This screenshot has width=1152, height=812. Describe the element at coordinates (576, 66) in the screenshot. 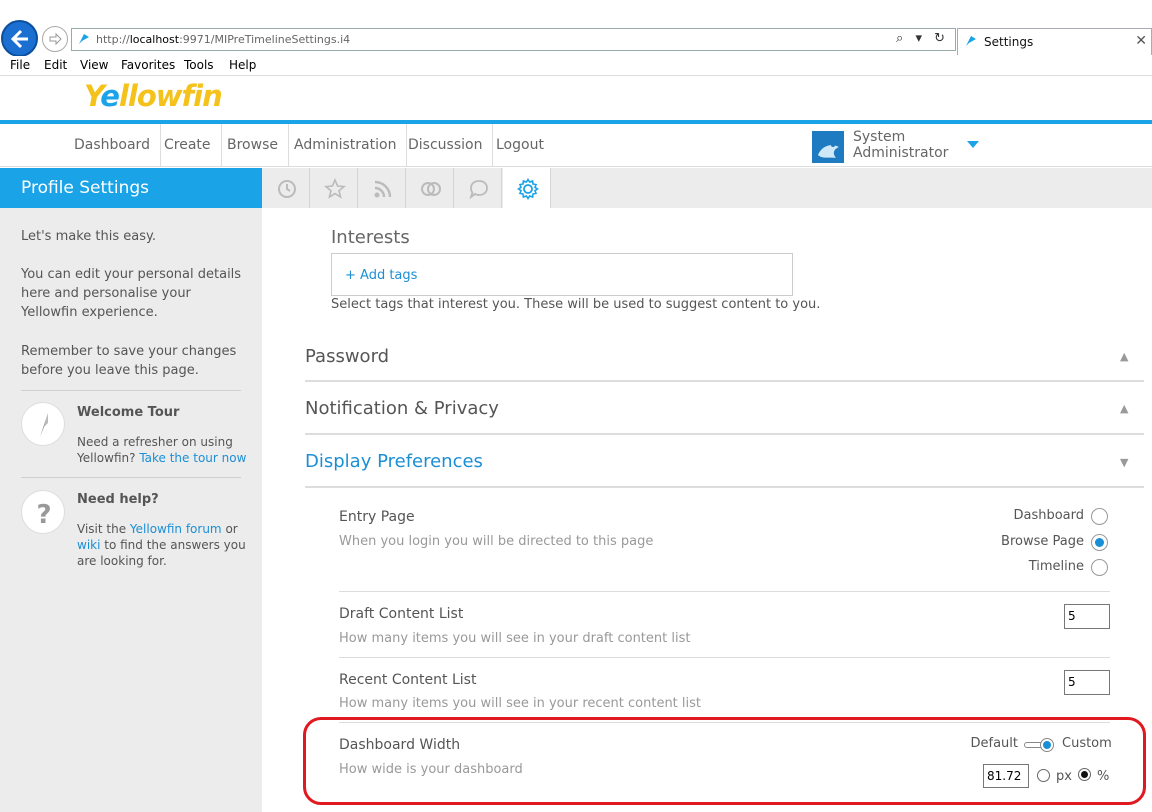

I see `menu-bar: File Edit View Favorites Tools Help` at that location.